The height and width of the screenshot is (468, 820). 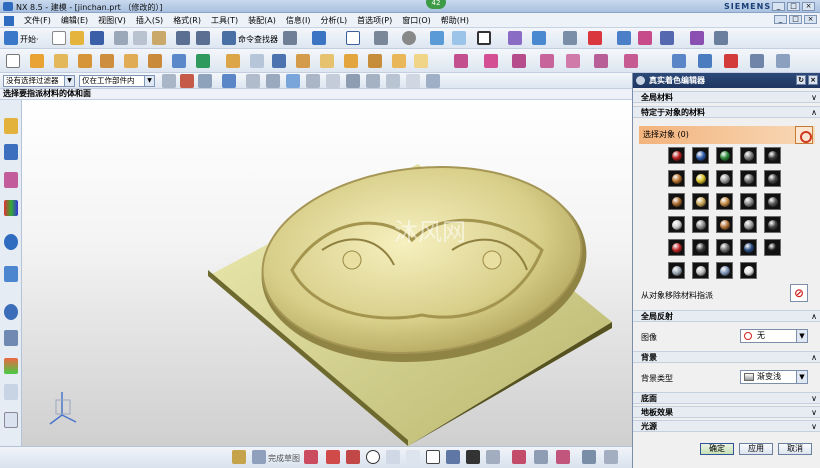 What do you see at coordinates (726, 112) in the screenshot?
I see `section-object-material: 特定于对象的材料 ∧` at bounding box center [726, 112].